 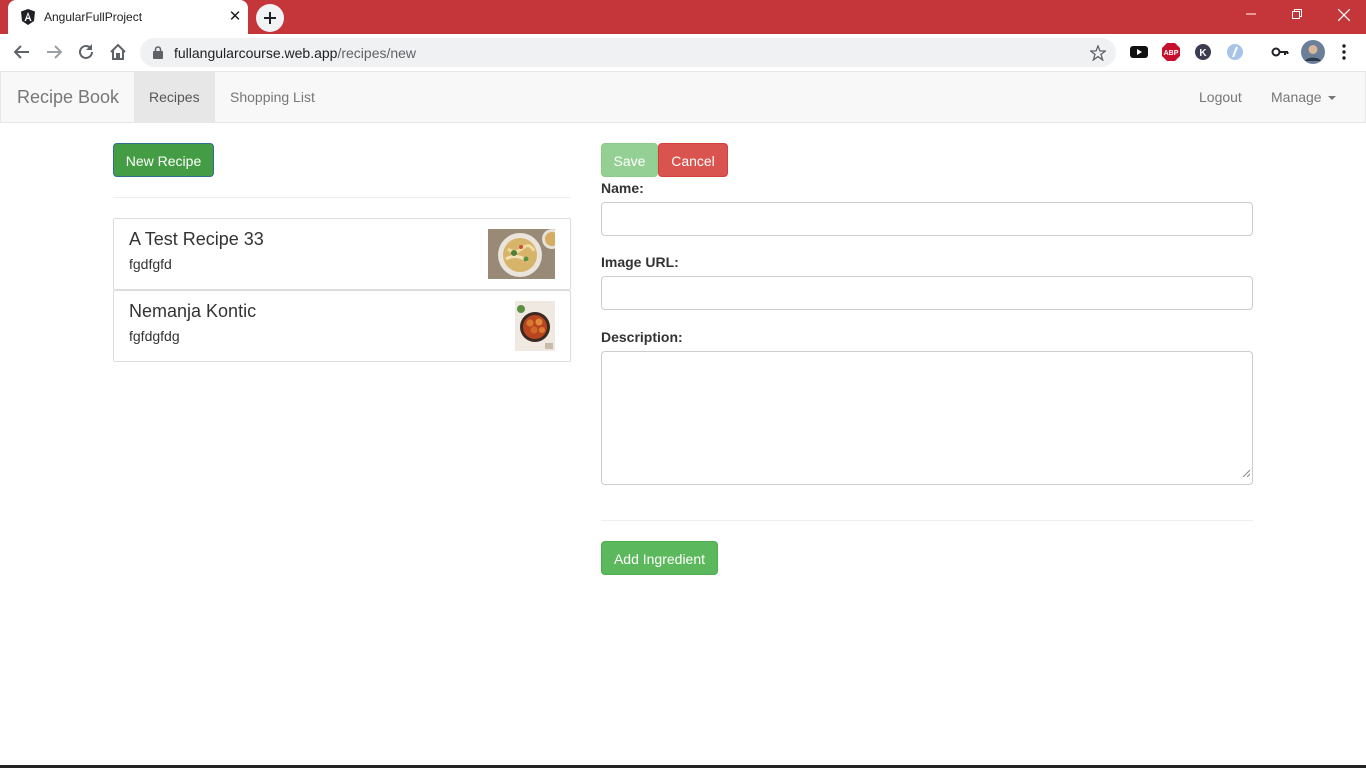 What do you see at coordinates (272, 97) in the screenshot?
I see `nav-shopping-list: Shopping List` at bounding box center [272, 97].